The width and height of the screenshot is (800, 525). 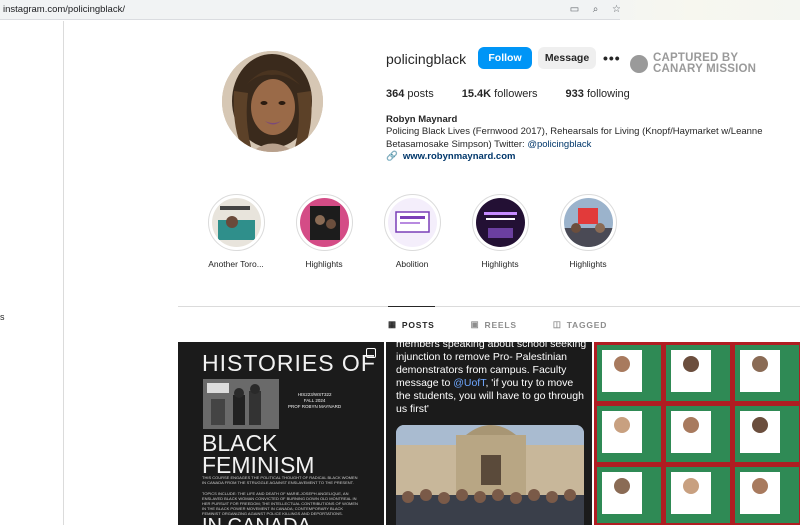 I want to click on tab-posts-label: POSTS, so click(x=418, y=324).